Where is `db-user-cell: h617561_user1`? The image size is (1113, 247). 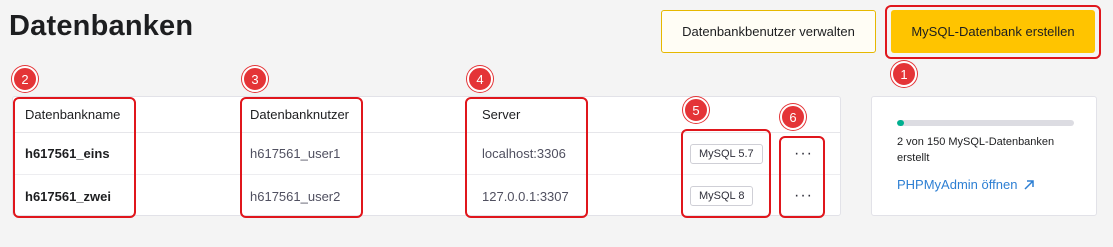 db-user-cell: h617561_user1 is located at coordinates (295, 153).